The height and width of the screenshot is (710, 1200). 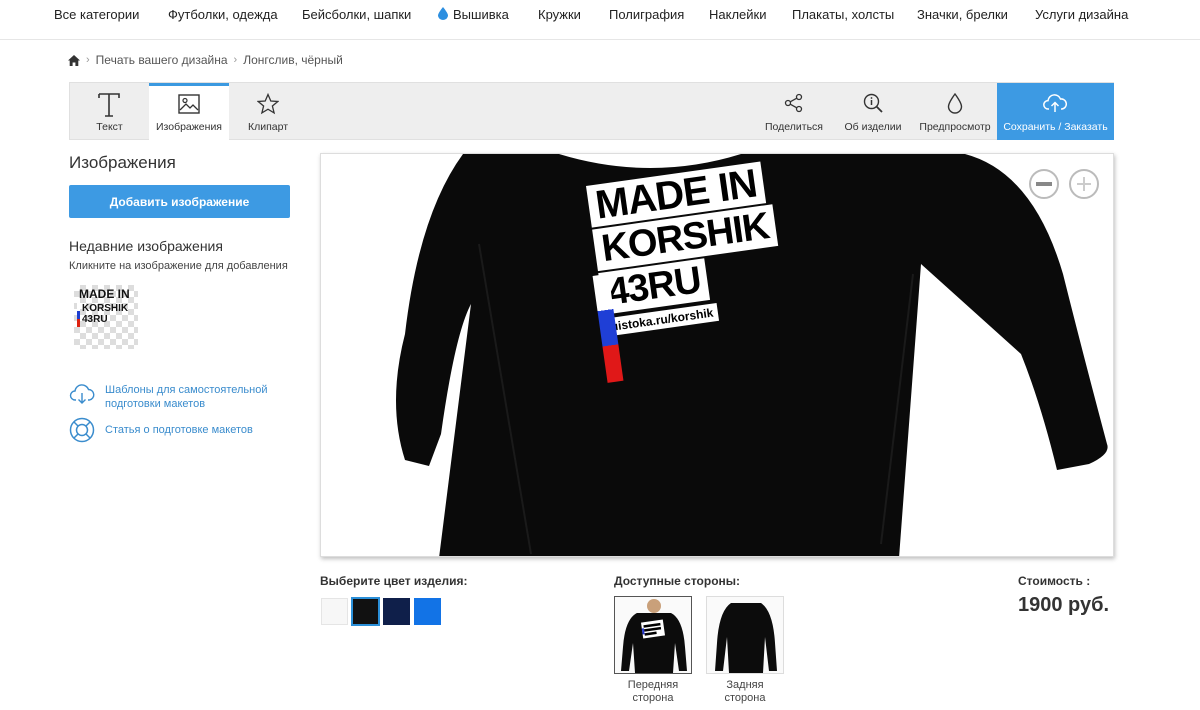 I want to click on zoom-in-button, so click(x=1084, y=184).